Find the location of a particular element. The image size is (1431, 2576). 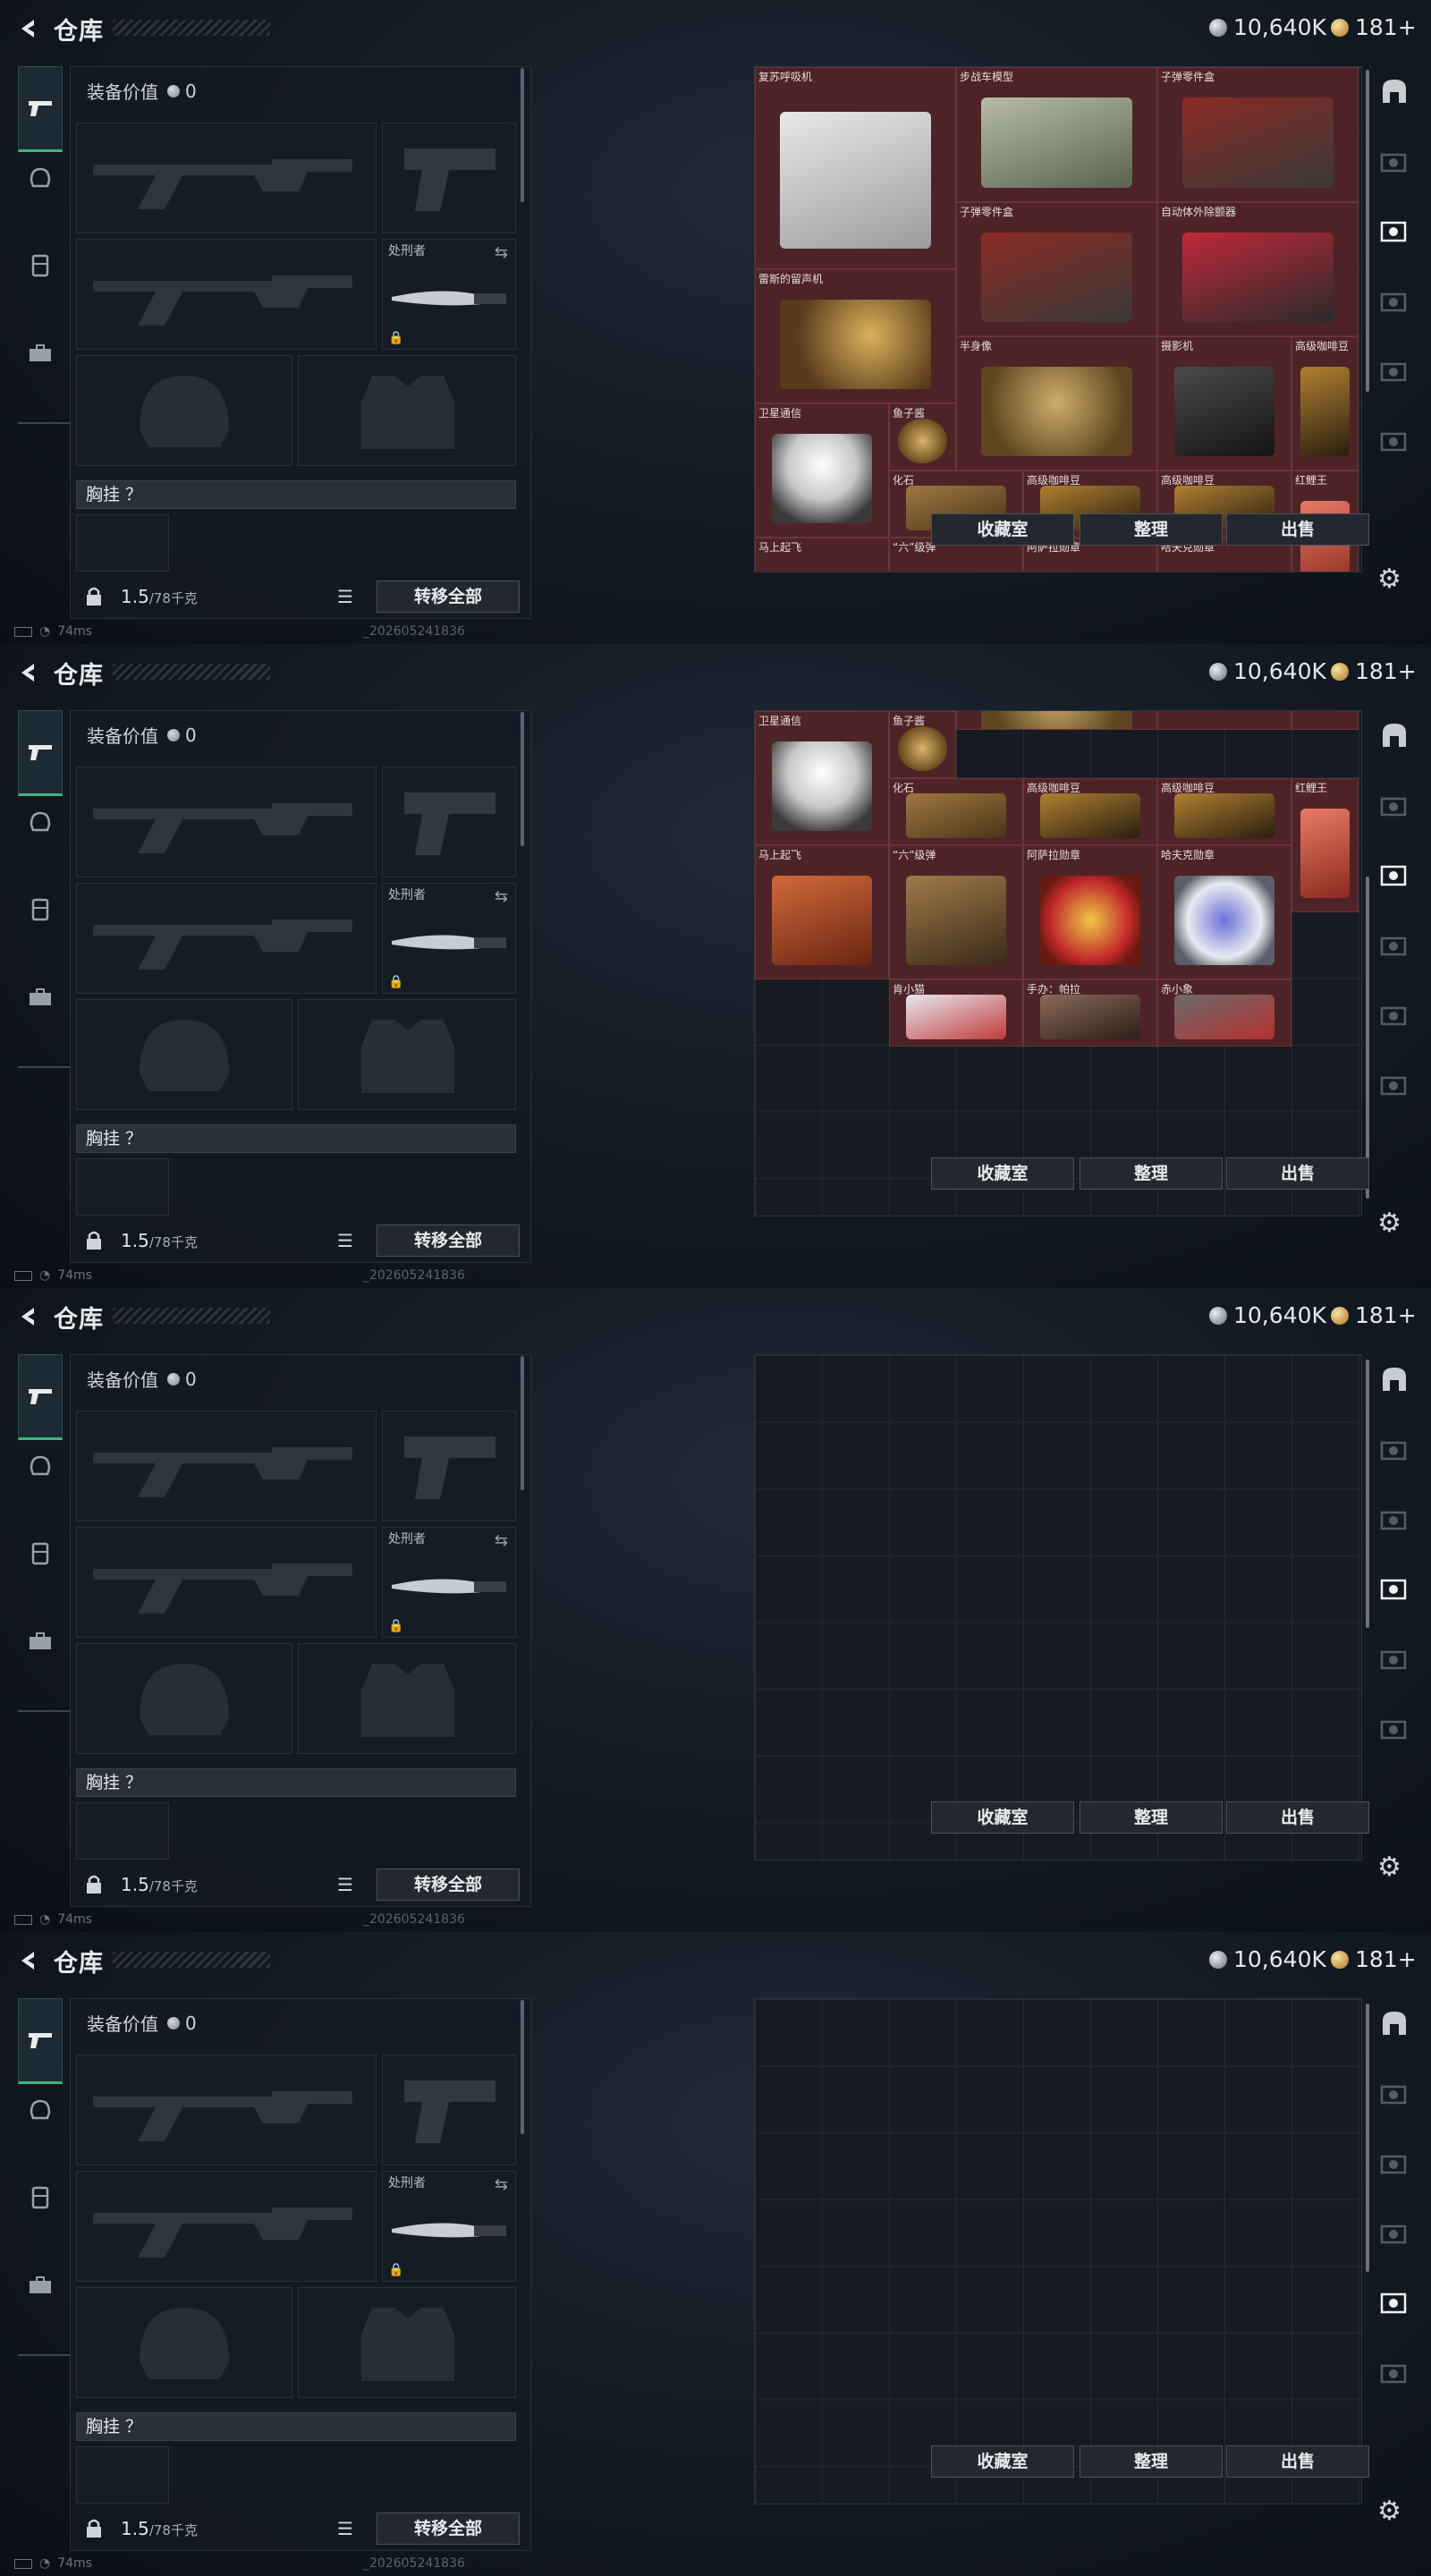

stash-item: 雷斯的留声机 is located at coordinates (856, 336).